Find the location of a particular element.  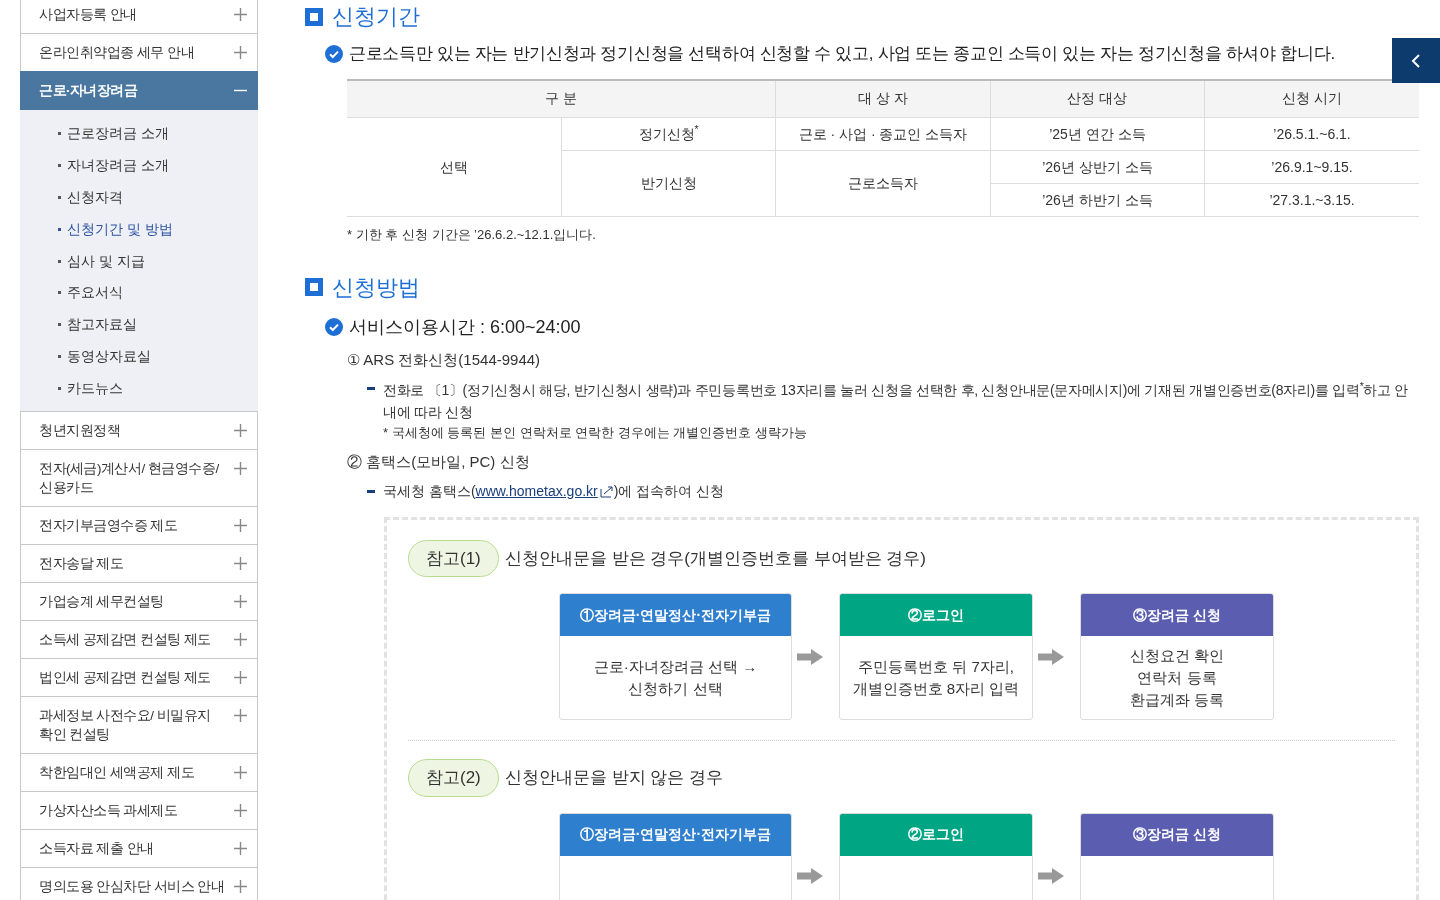

sidebar-item: 청년지원정책 is located at coordinates (139, 431).